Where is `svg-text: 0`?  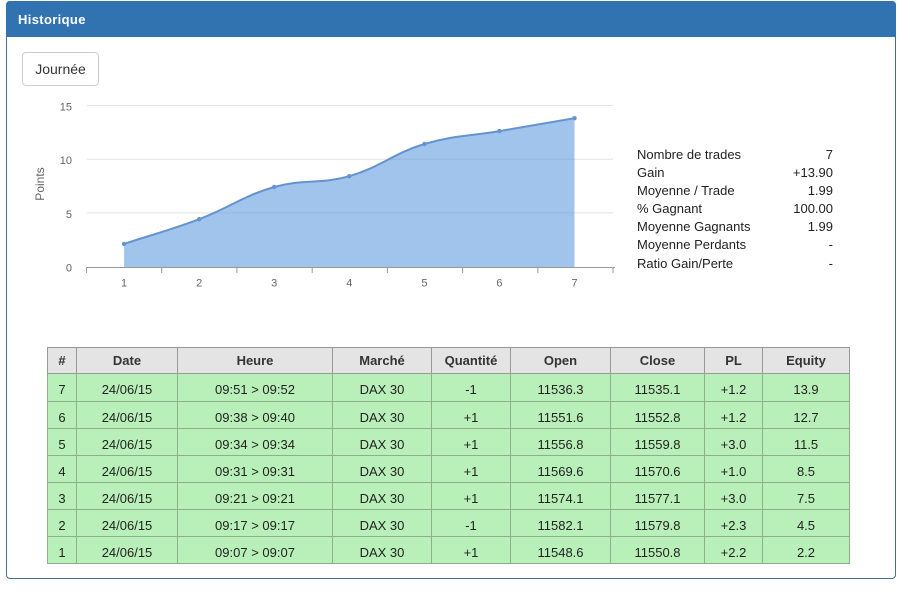 svg-text: 0 is located at coordinates (69, 269).